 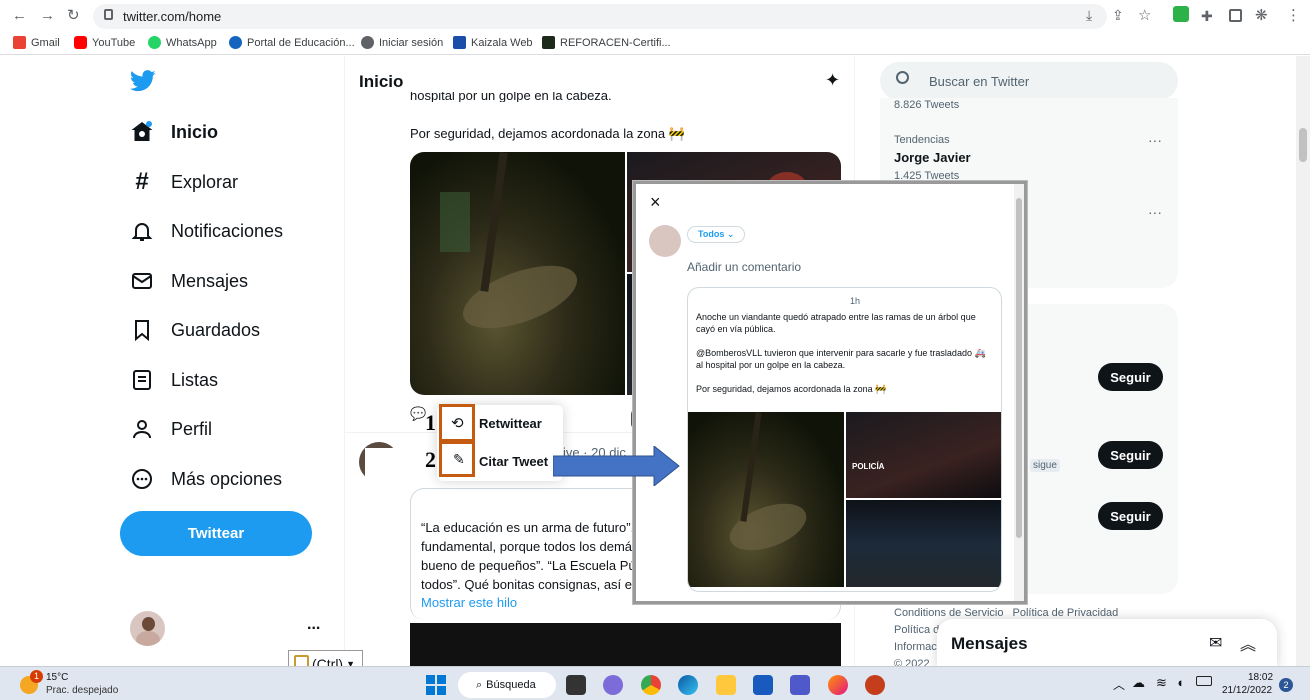 What do you see at coordinates (206, 479) in the screenshot?
I see `nav-mas-opciones: Más opciones` at bounding box center [206, 479].